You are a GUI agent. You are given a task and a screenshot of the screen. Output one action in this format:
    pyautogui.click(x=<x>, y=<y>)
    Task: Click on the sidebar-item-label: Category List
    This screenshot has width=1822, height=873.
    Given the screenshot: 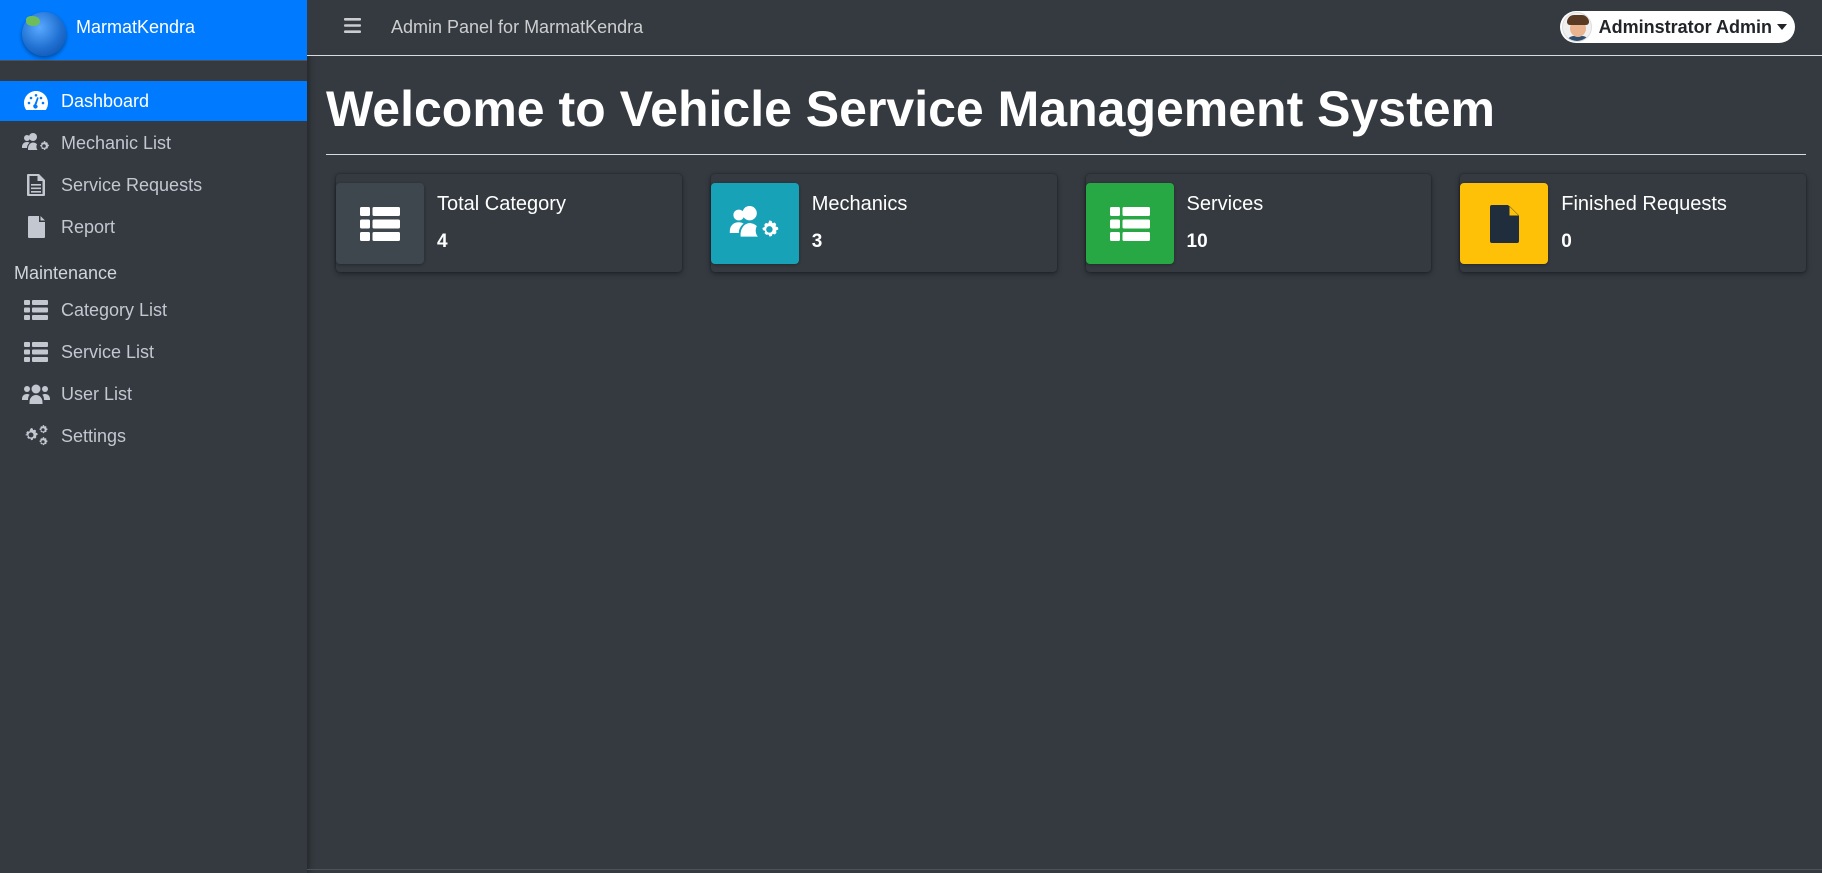 What is the action you would take?
    pyautogui.click(x=114, y=309)
    